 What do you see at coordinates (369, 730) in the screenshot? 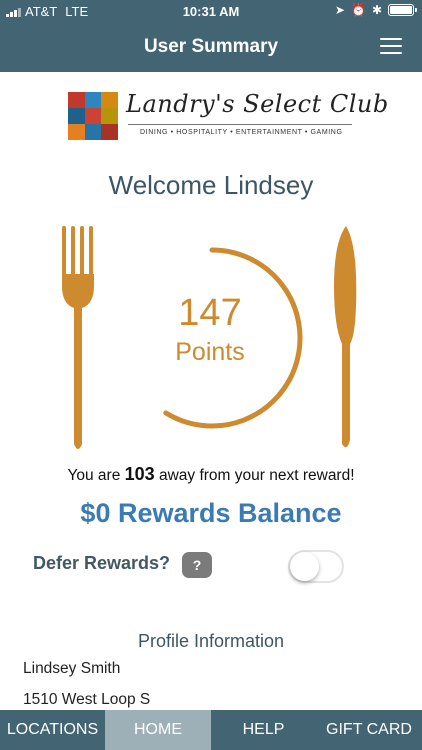
I see `tab-gift-card: GIFT CARD` at bounding box center [369, 730].